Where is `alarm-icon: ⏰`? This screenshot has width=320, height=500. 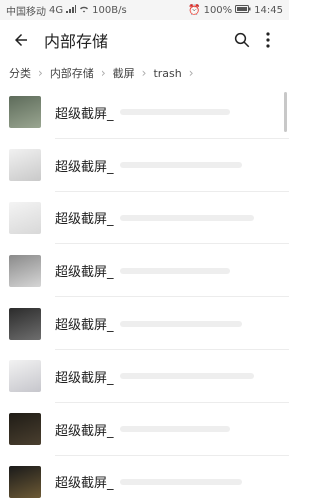 alarm-icon: ⏰ is located at coordinates (194, 10).